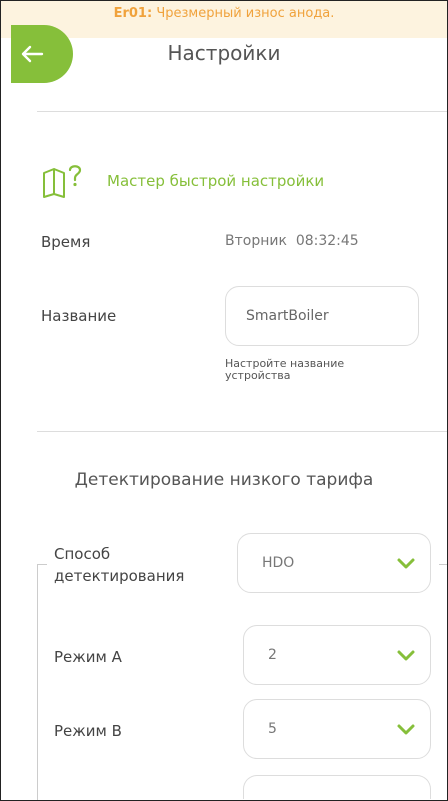 This screenshot has width=448, height=801. Describe the element at coordinates (292, 241) in the screenshot. I see `time-value: Вторник 08:32:45` at that location.